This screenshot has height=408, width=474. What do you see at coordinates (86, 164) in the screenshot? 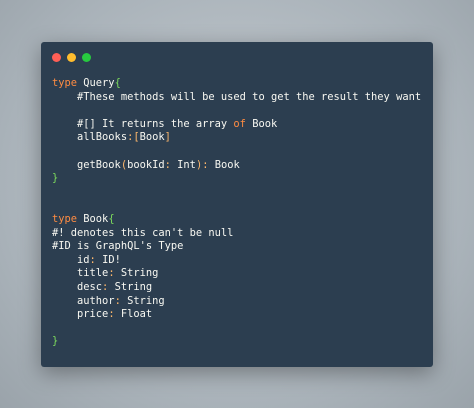
I see `code-token: getBook` at bounding box center [86, 164].